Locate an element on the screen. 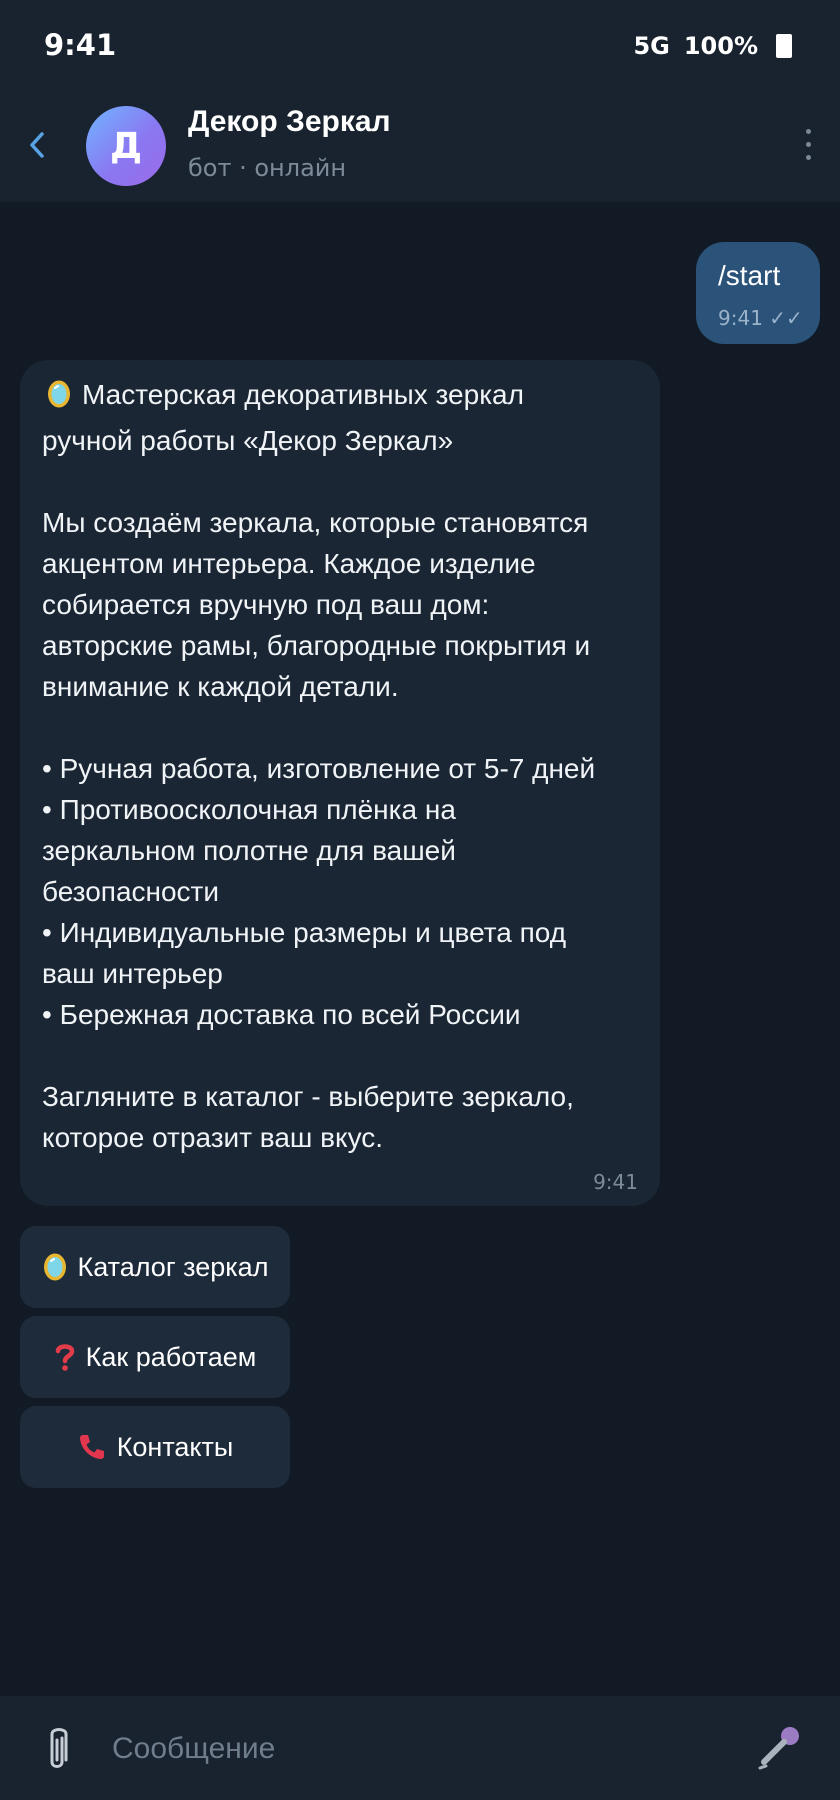  contacts-button-label: Контакты is located at coordinates (175, 1446).